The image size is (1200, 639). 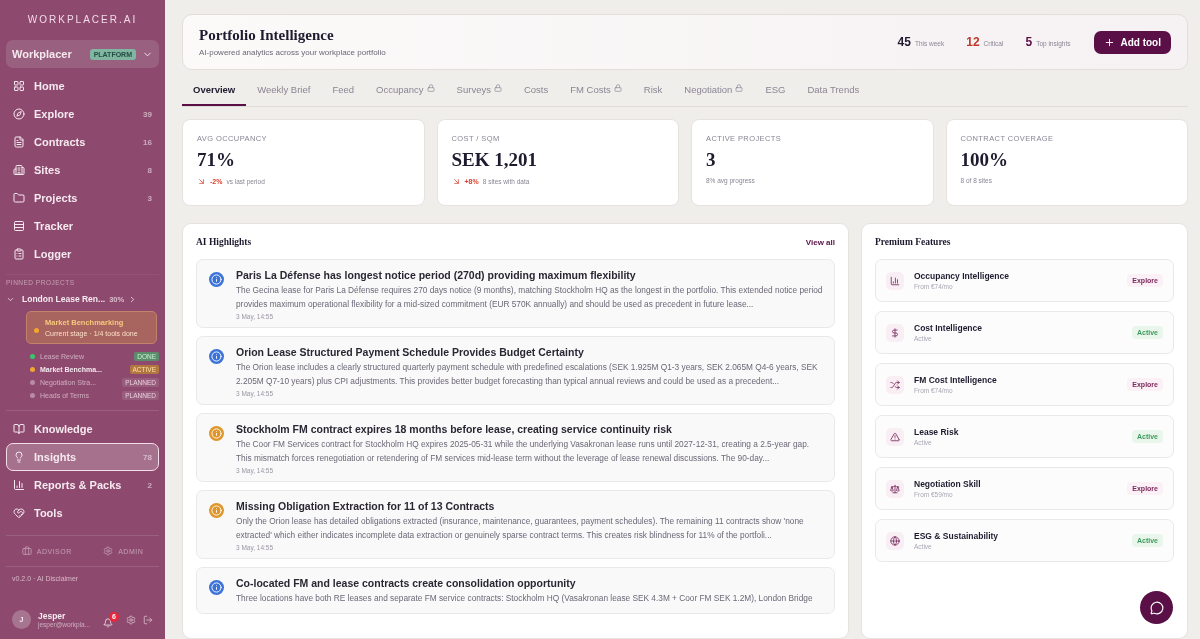 What do you see at coordinates (149, 170) in the screenshot?
I see `nav-count: 8` at bounding box center [149, 170].